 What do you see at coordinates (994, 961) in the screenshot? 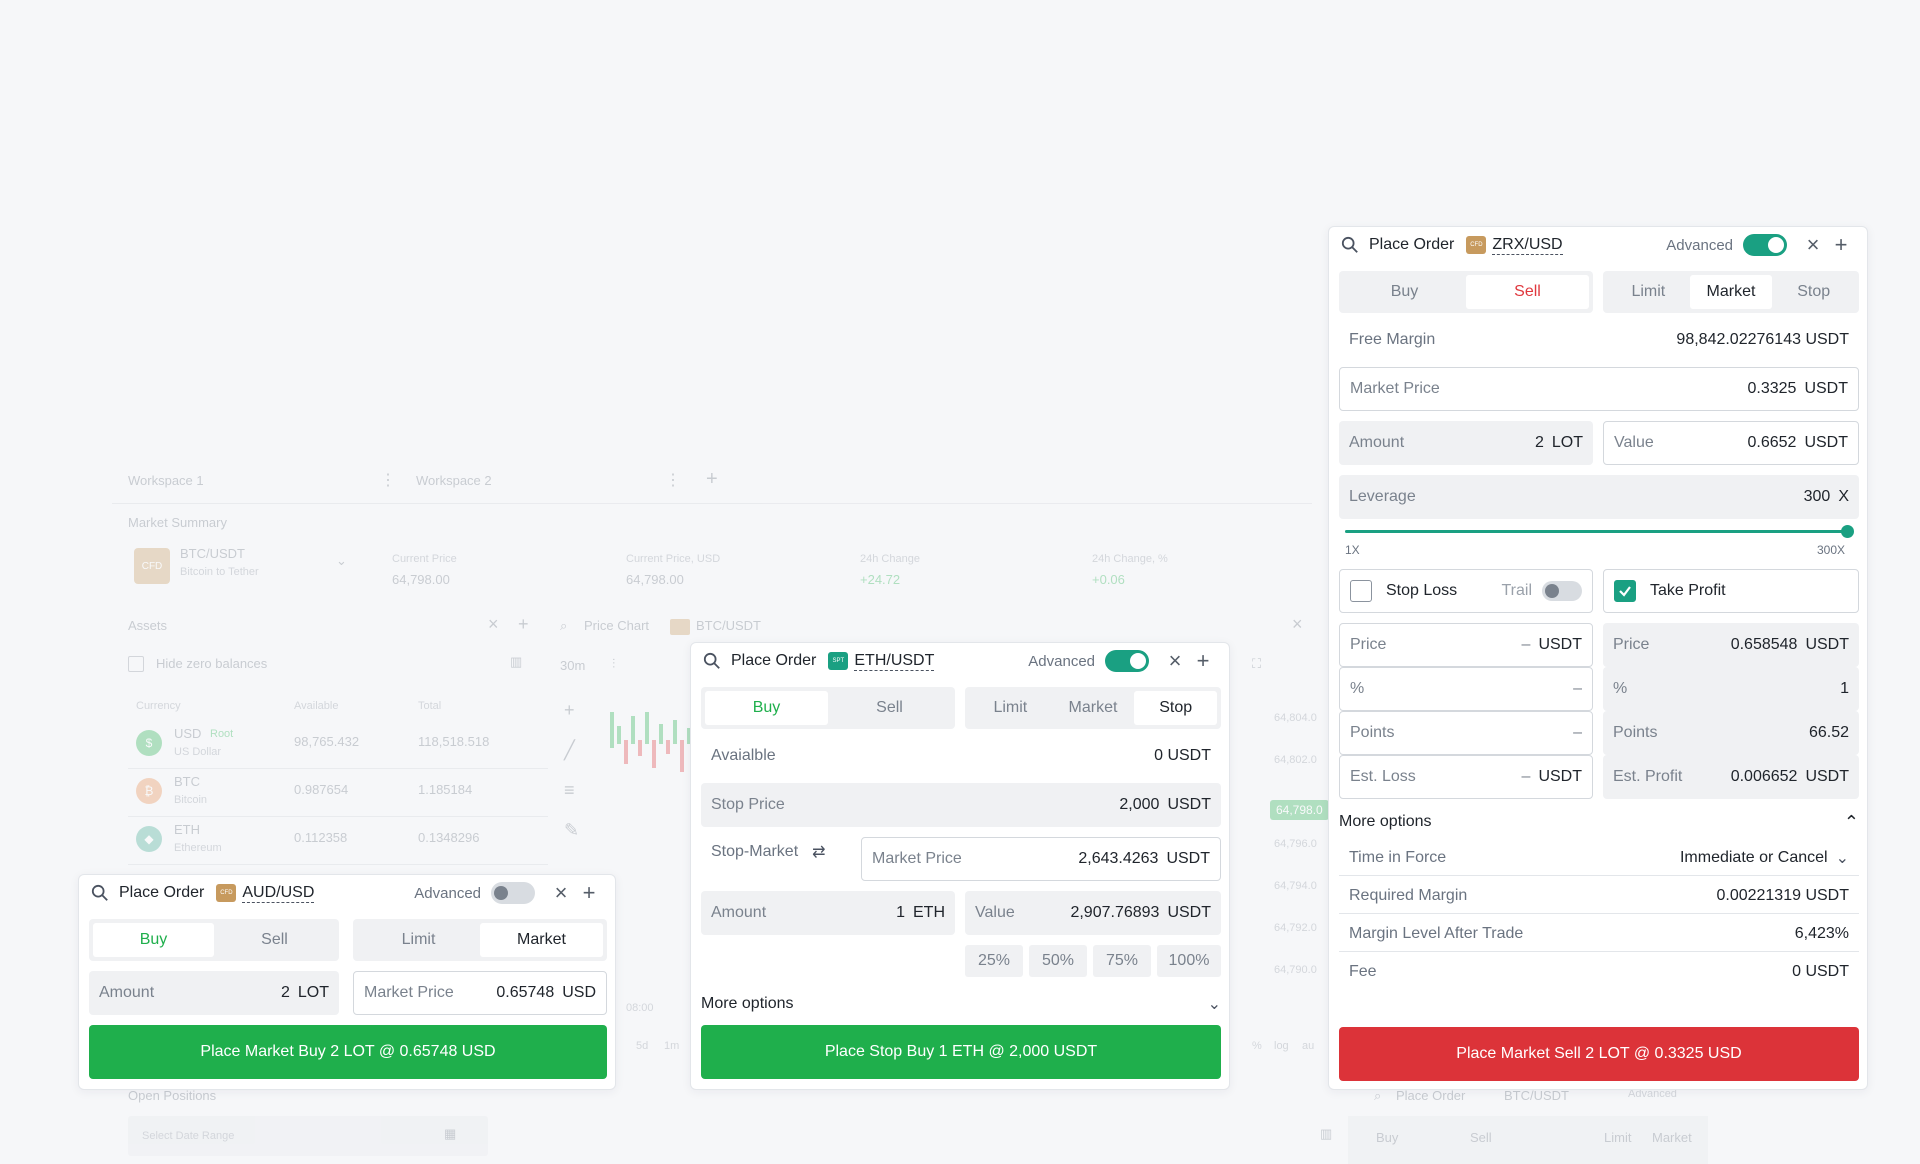
I see `pct-25-button: 25%` at bounding box center [994, 961].